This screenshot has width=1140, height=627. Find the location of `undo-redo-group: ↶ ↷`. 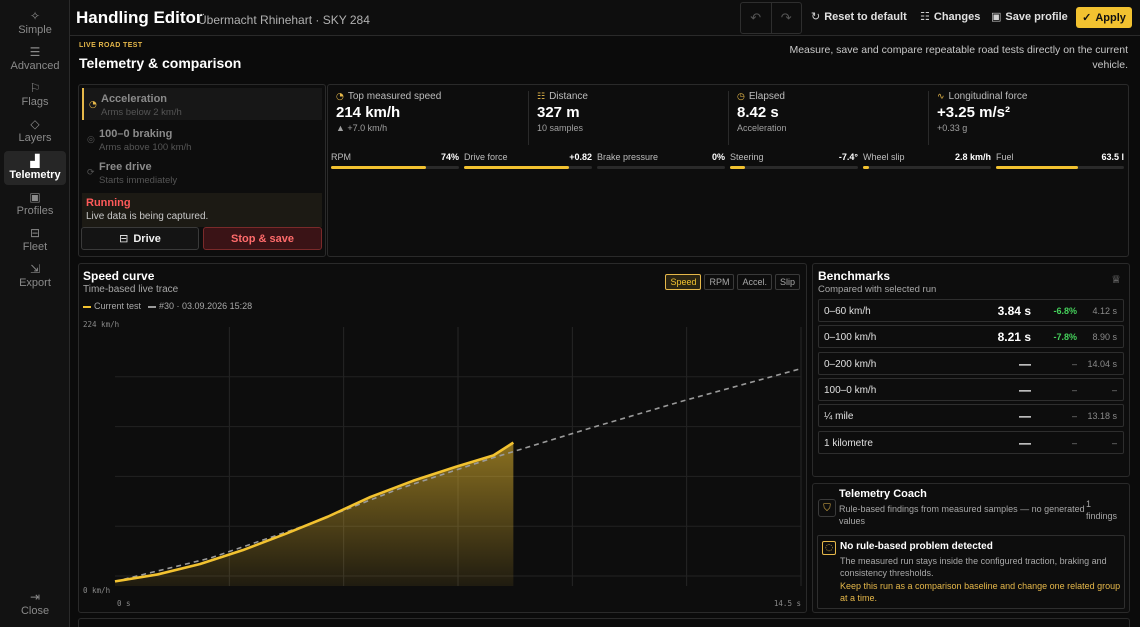

undo-redo-group: ↶ ↷ is located at coordinates (771, 18).